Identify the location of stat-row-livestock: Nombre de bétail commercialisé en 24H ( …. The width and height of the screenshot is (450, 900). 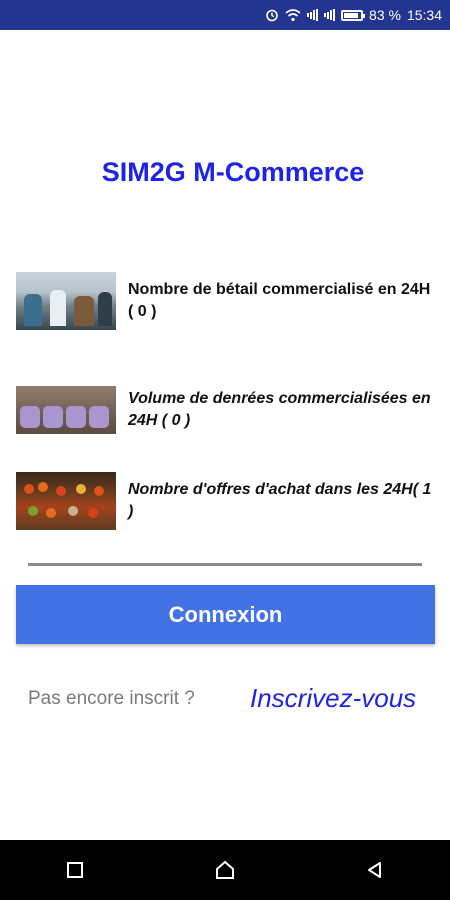
(226, 301).